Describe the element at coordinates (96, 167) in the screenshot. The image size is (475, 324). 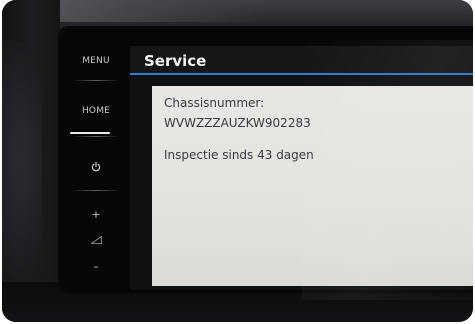
I see `power-icon` at that location.